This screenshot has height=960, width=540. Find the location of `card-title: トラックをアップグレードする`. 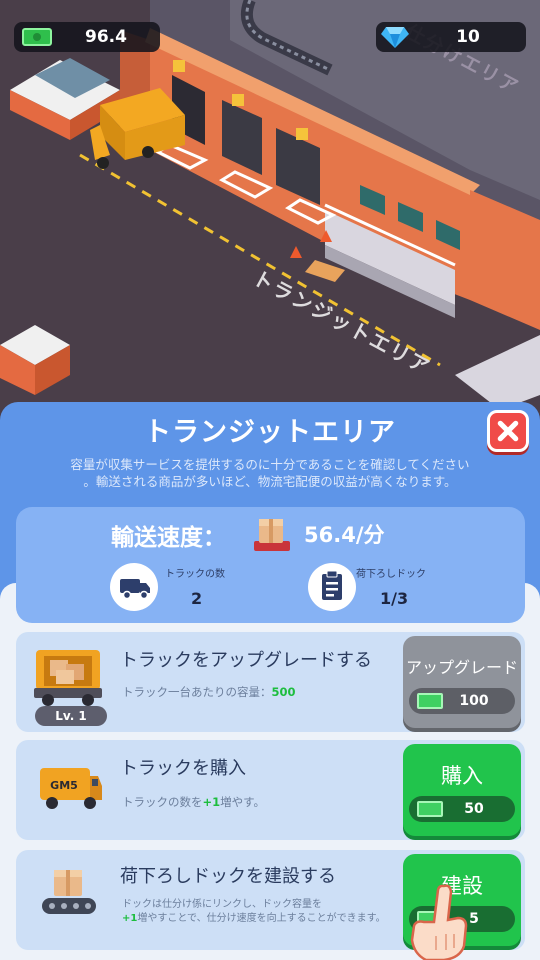

card-title: トラックをアップグレードする is located at coordinates (246, 660).